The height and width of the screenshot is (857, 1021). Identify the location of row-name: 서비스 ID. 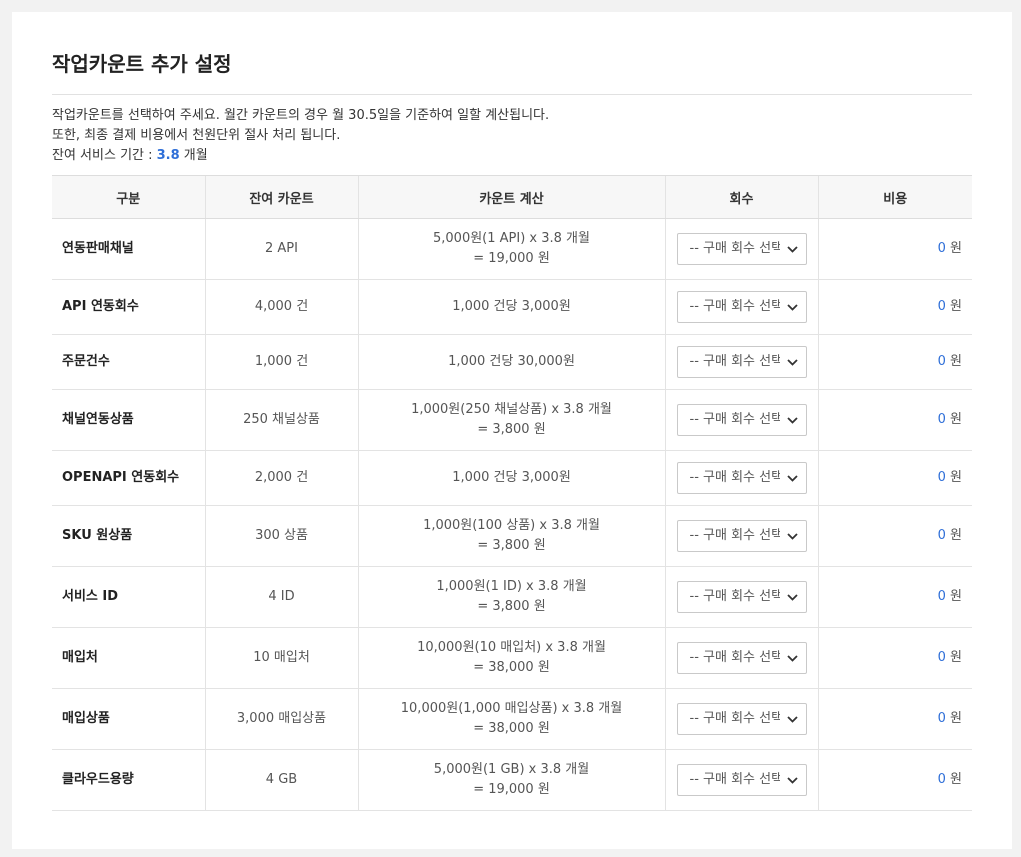
(128, 597).